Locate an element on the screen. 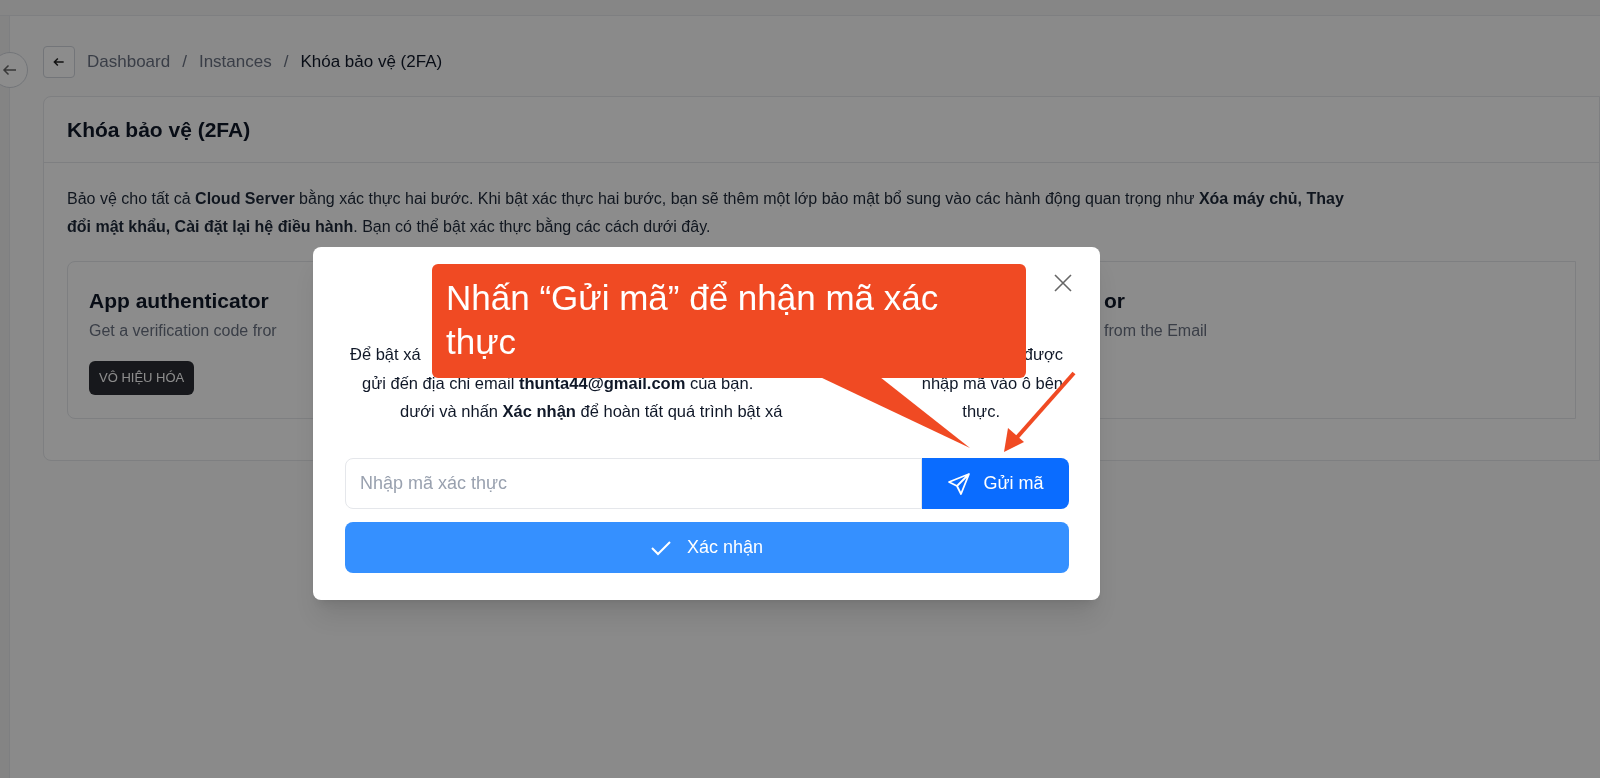  confirm-button: Xác nhận is located at coordinates (707, 547).